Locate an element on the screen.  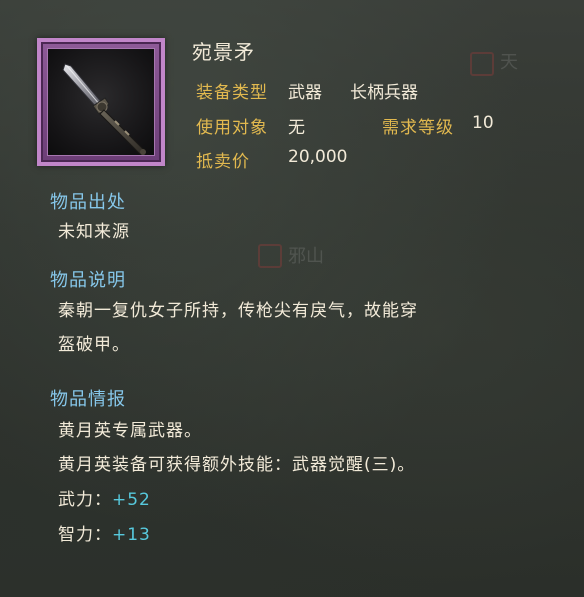
spear-icon is located at coordinates (104, 109).